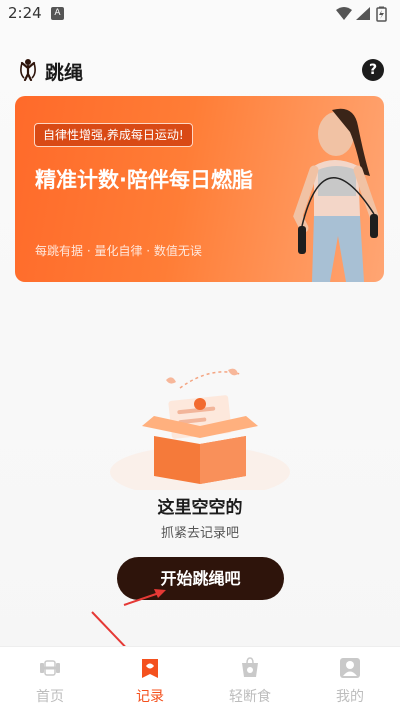  Describe the element at coordinates (150, 679) in the screenshot. I see `nav-item-records: 记录` at that location.